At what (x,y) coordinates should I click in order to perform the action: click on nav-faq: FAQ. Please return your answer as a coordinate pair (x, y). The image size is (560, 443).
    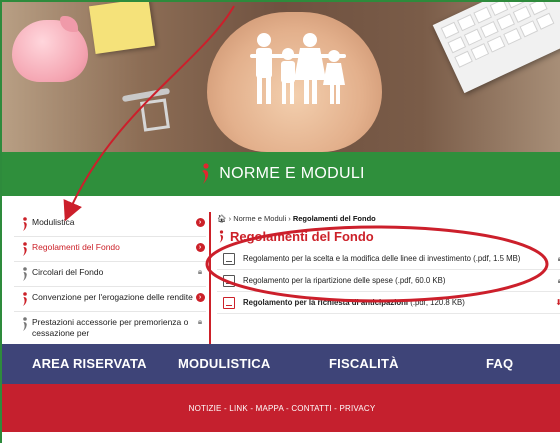
    Looking at the image, I should click on (499, 363).